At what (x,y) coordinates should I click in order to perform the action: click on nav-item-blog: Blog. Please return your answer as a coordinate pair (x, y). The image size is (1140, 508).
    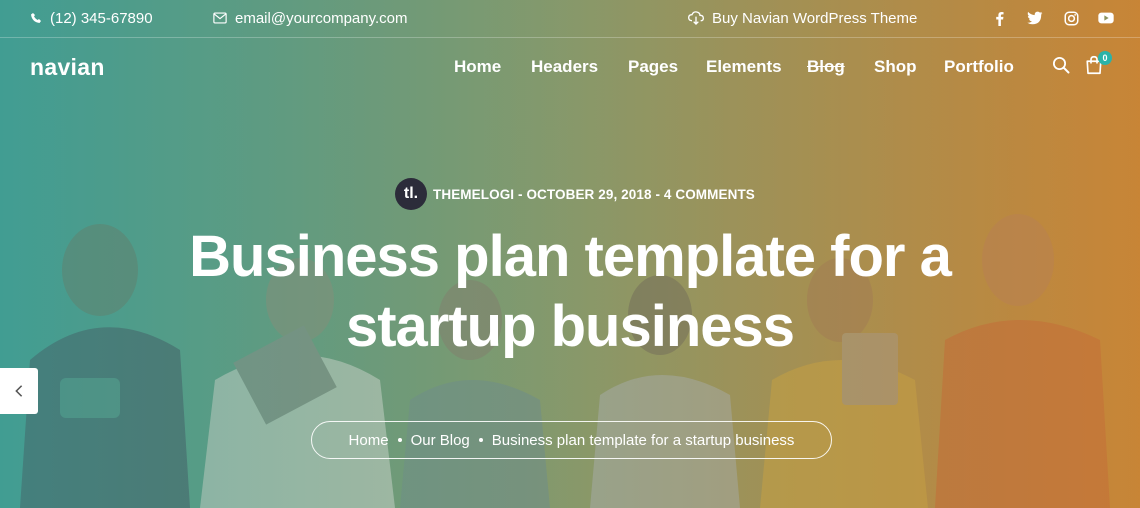
    Looking at the image, I should click on (826, 67).